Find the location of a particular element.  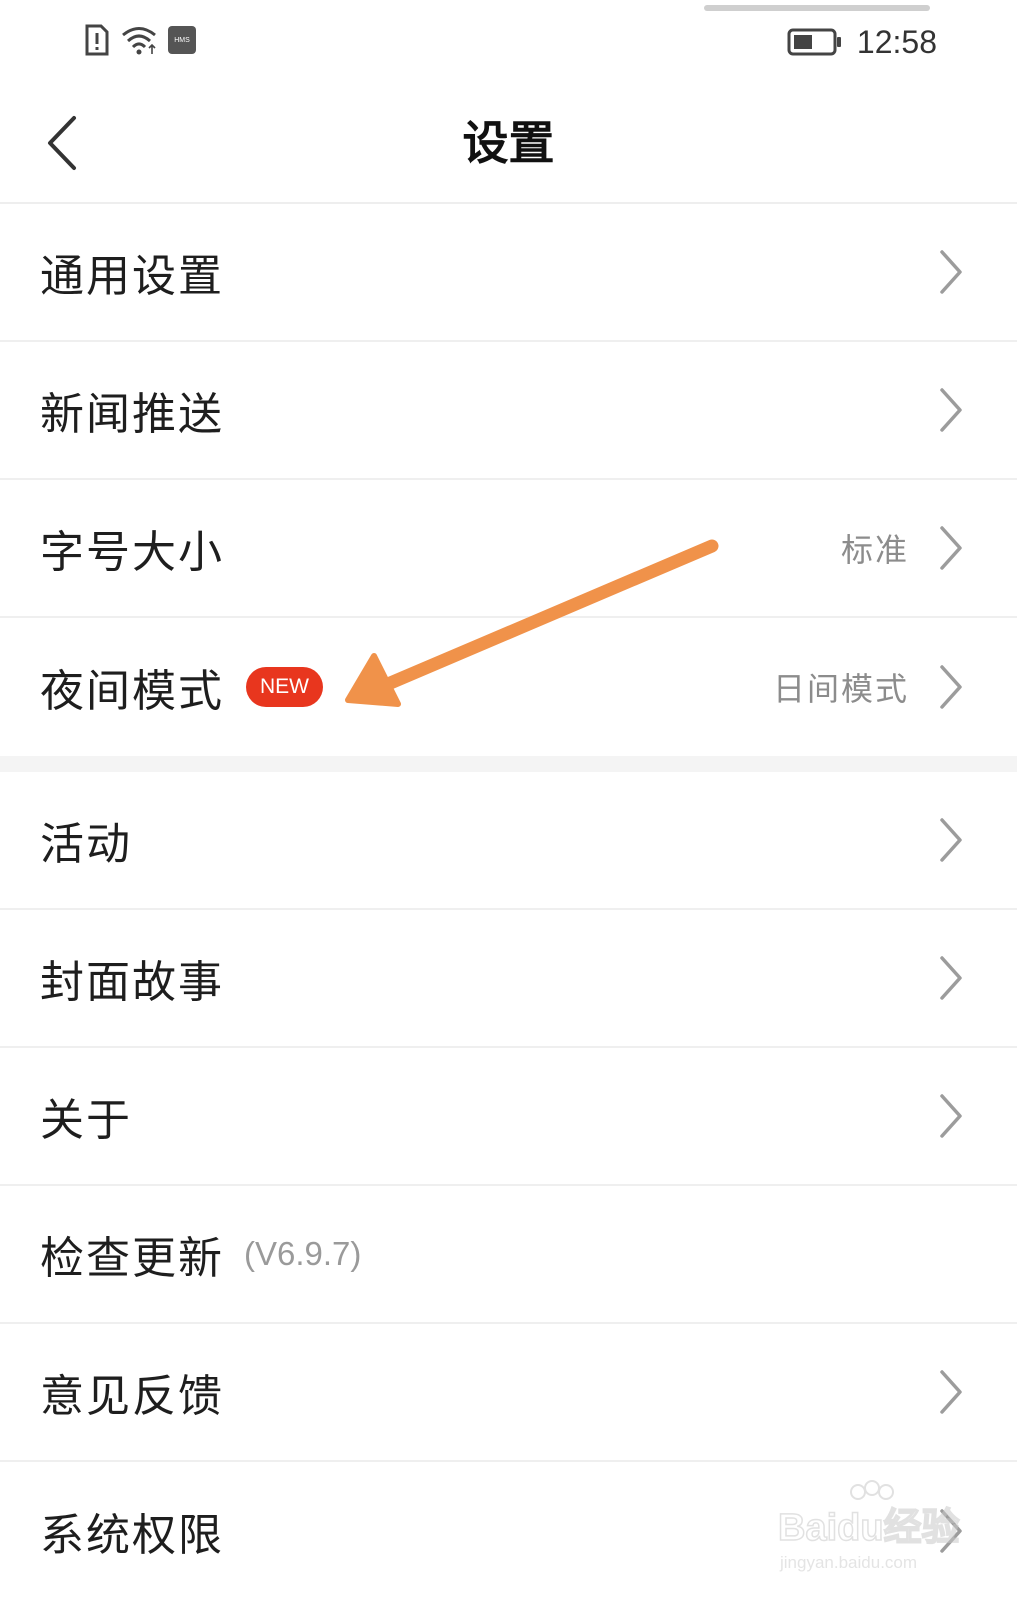

setting-label: 检查更新 is located at coordinates (132, 1258).